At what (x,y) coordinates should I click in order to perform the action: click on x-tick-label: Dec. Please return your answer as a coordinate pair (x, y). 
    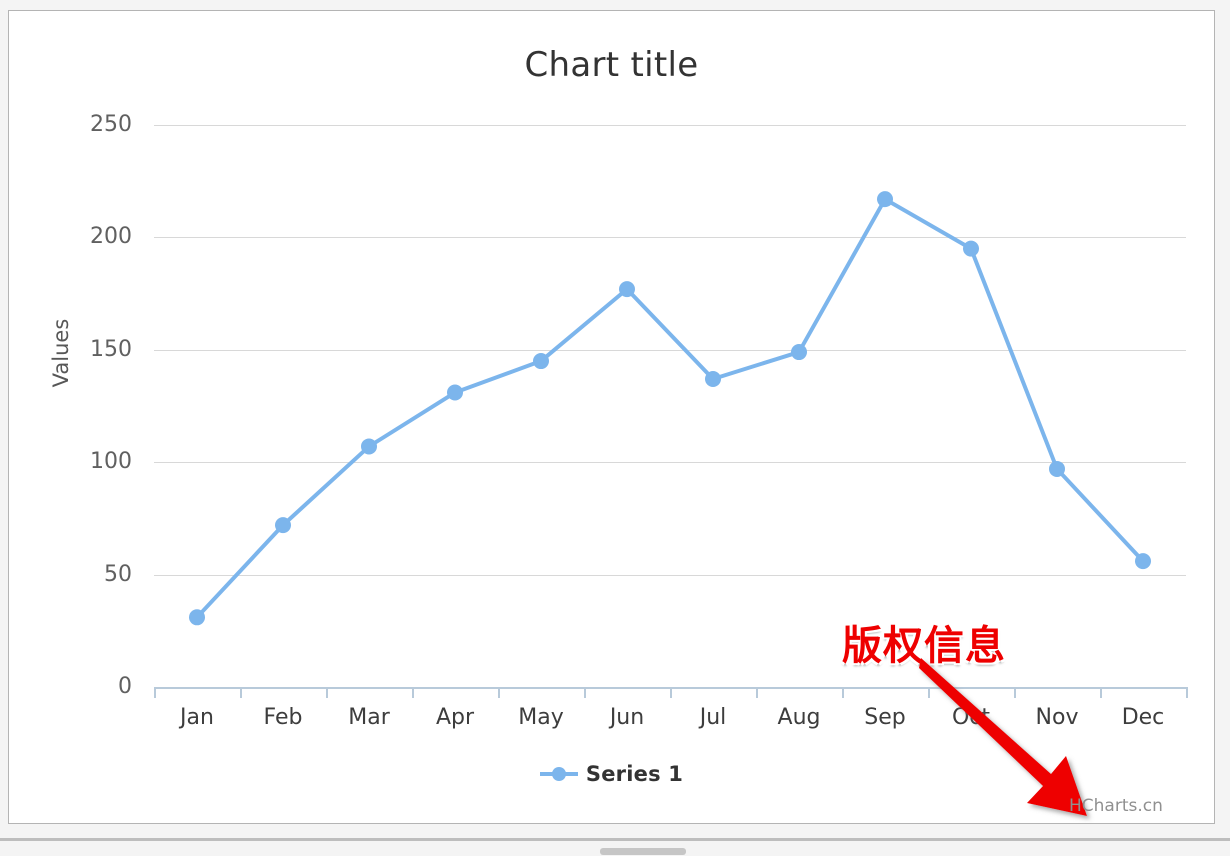
    Looking at the image, I should click on (1143, 717).